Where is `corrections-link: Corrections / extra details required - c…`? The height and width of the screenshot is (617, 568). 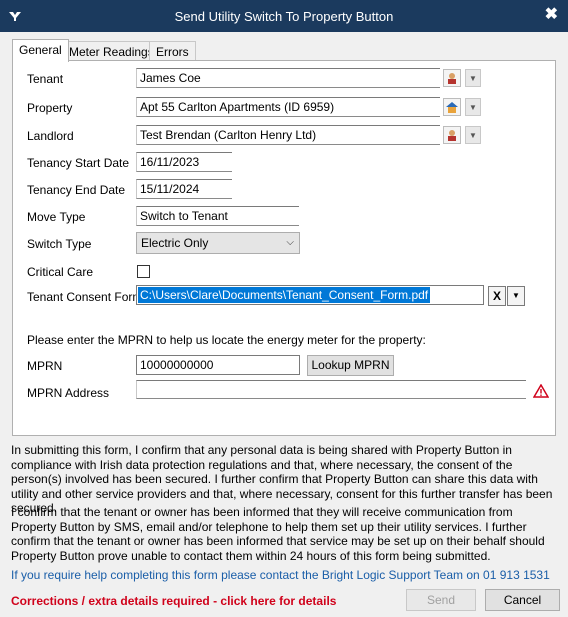 corrections-link: Corrections / extra details required - c… is located at coordinates (173, 601).